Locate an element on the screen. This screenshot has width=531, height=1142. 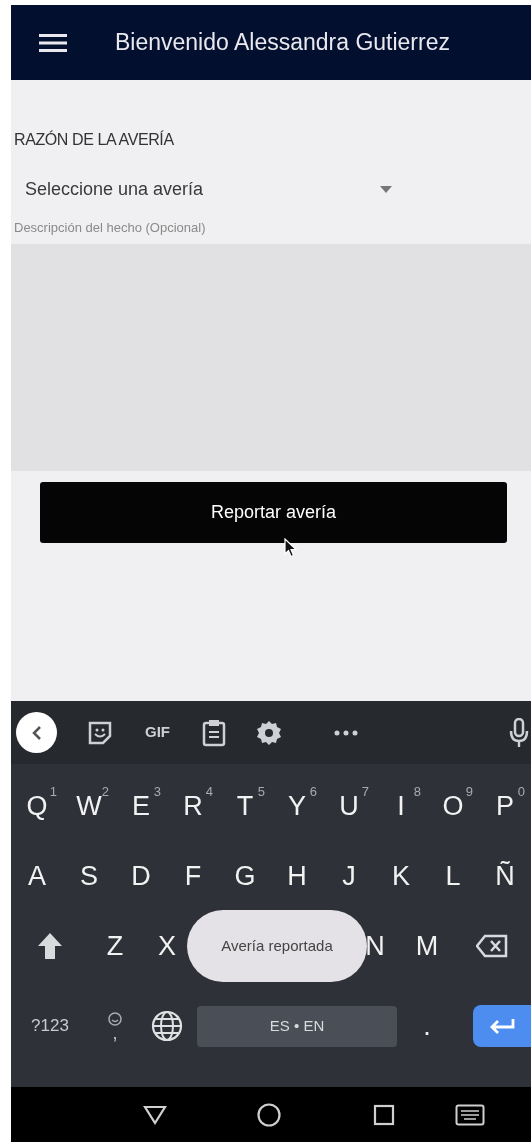
chevron-left-icon is located at coordinates (36, 732).